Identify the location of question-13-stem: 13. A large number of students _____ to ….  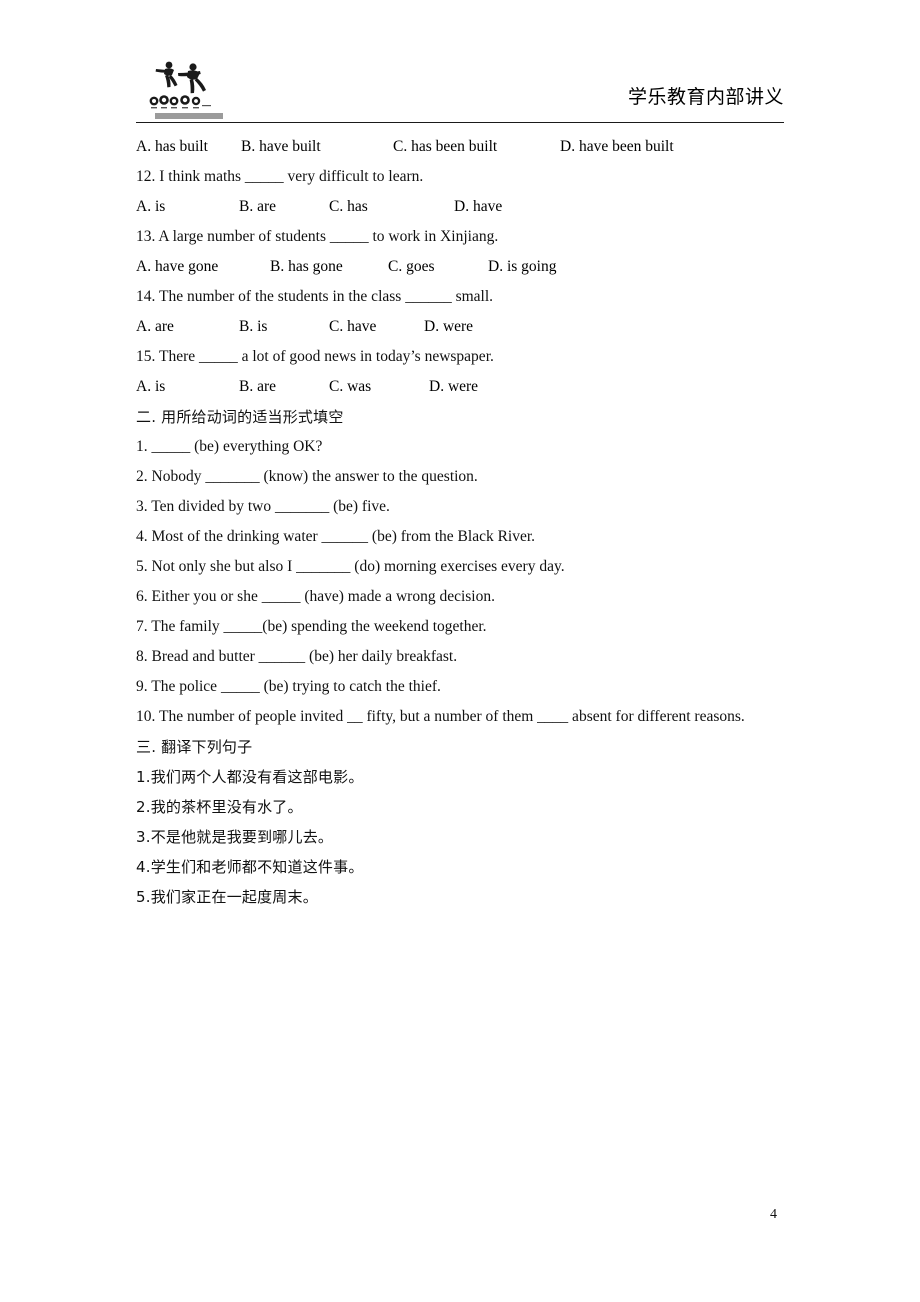
(317, 236).